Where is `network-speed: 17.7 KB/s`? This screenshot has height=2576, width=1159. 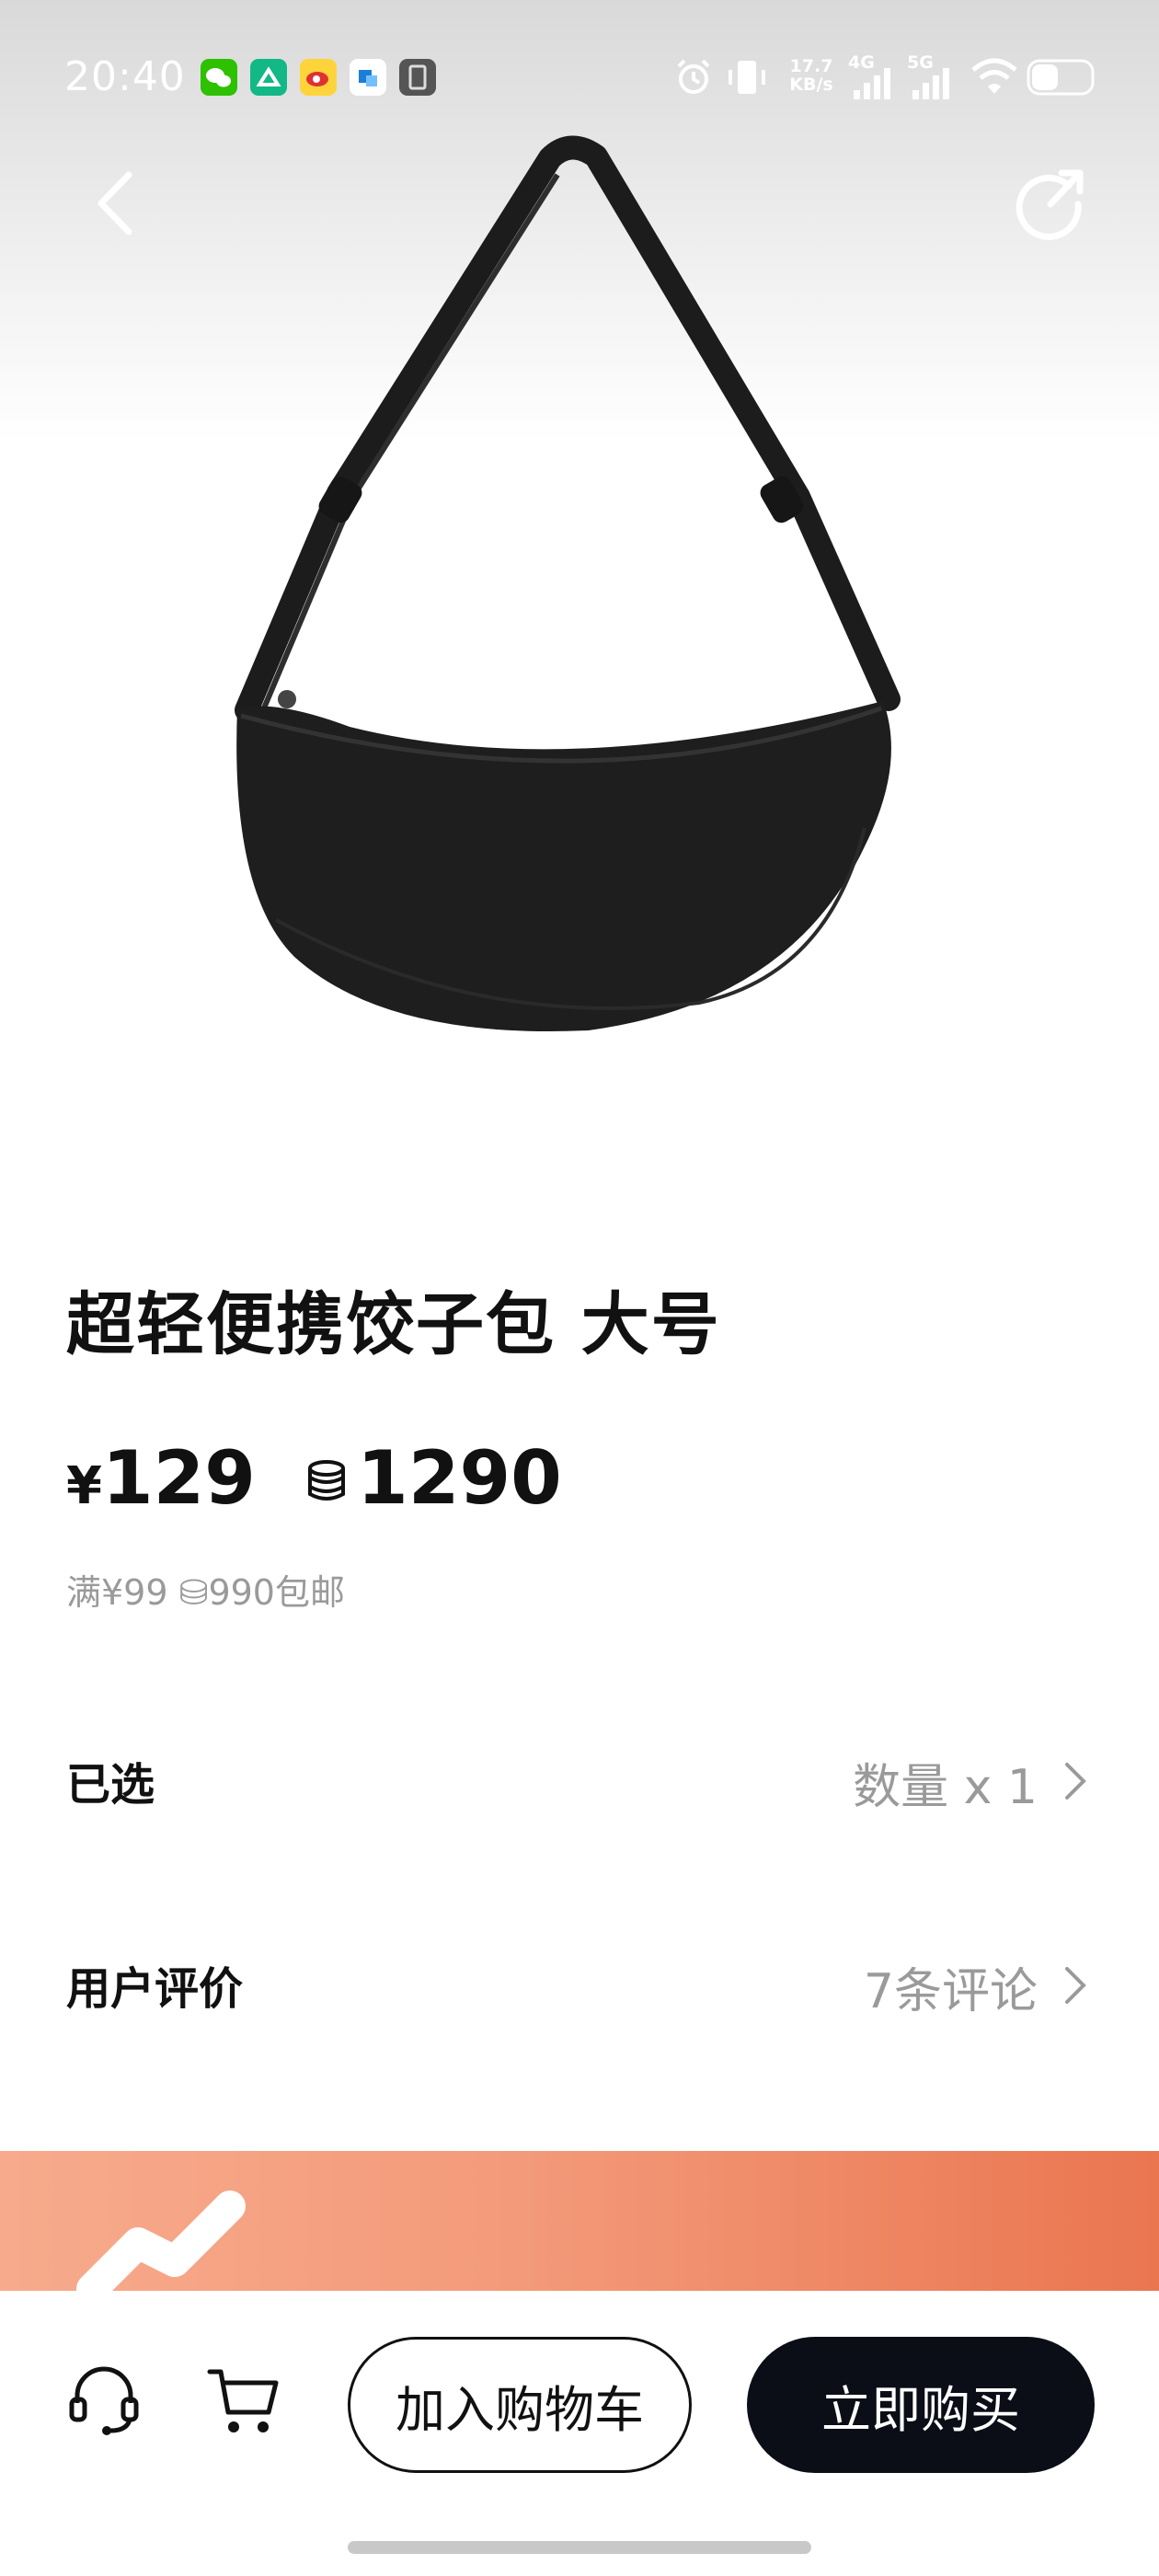 network-speed: 17.7 KB/s is located at coordinates (811, 75).